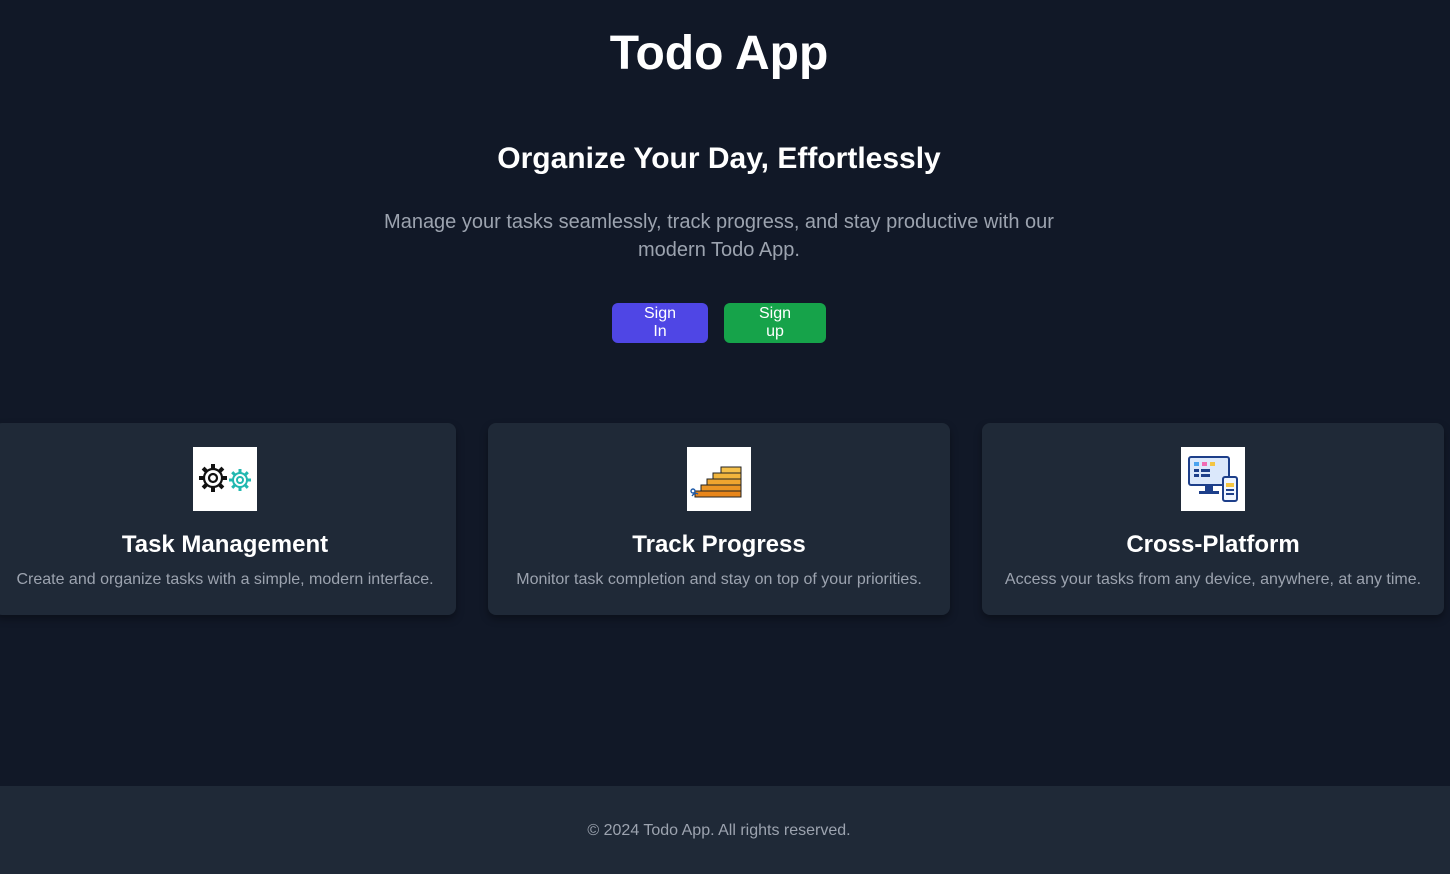 The image size is (1450, 874). What do you see at coordinates (225, 479) in the screenshot?
I see `gears-icon` at bounding box center [225, 479].